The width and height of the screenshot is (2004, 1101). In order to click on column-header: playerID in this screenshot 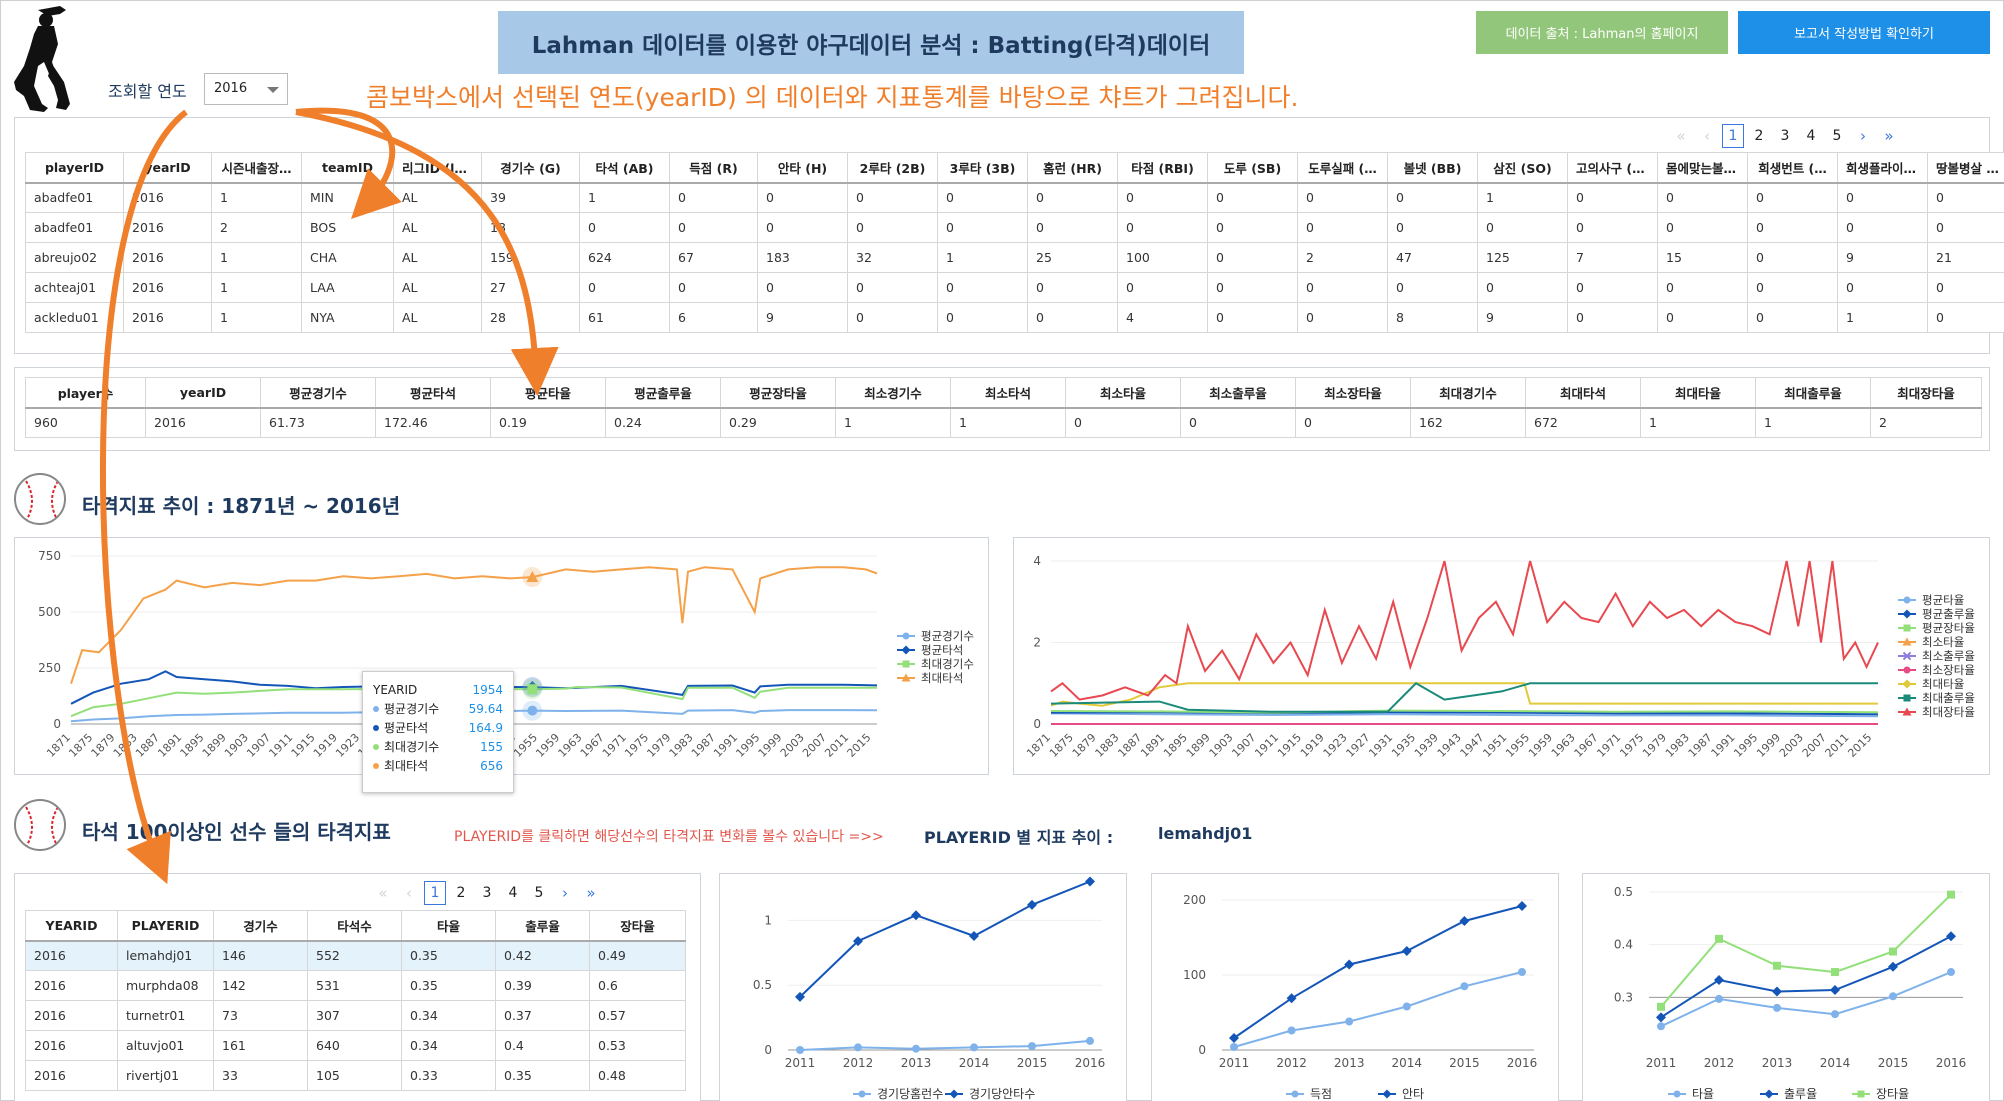, I will do `click(74, 167)`.